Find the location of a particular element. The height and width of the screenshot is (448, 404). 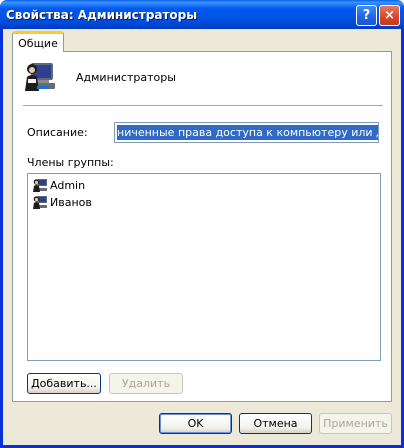

member-name: Иванов is located at coordinates (71, 202).